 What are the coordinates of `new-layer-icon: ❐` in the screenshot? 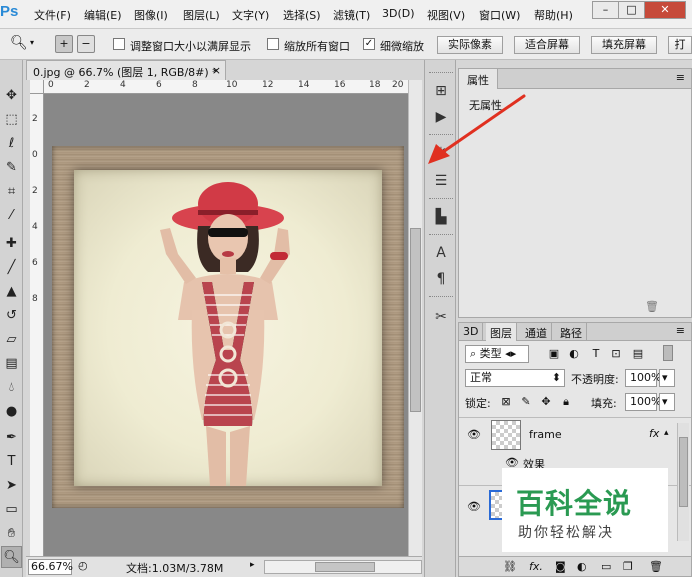 It's located at (628, 566).